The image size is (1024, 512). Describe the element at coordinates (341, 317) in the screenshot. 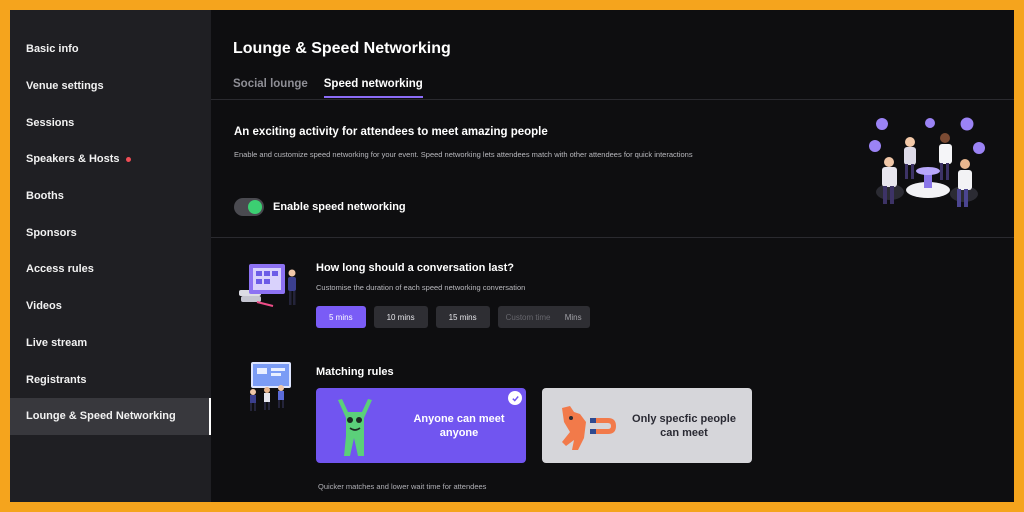

I see `duration-5-mins-button: 5 mins` at that location.